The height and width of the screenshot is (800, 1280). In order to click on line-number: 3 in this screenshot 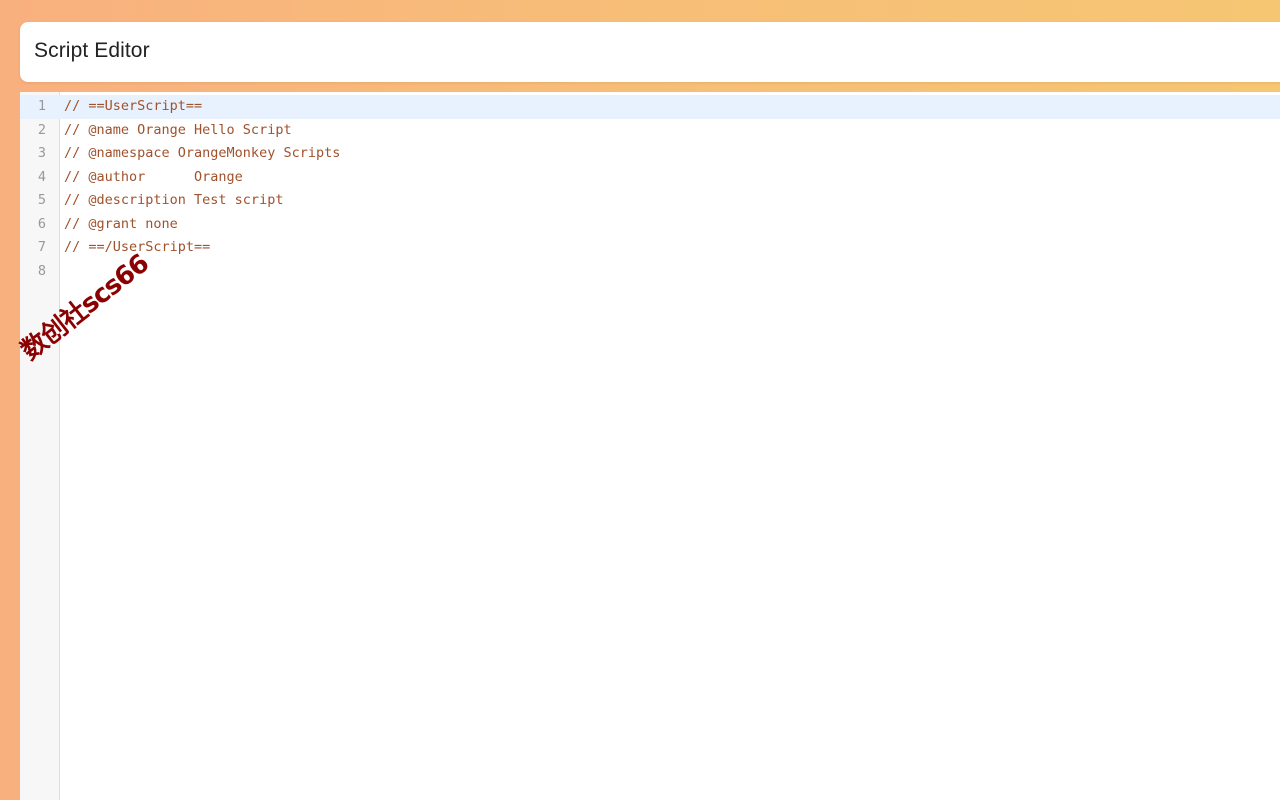, I will do `click(41, 153)`.